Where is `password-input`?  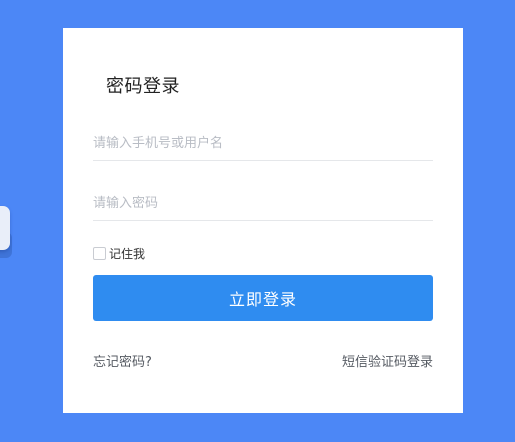 password-input is located at coordinates (263, 203).